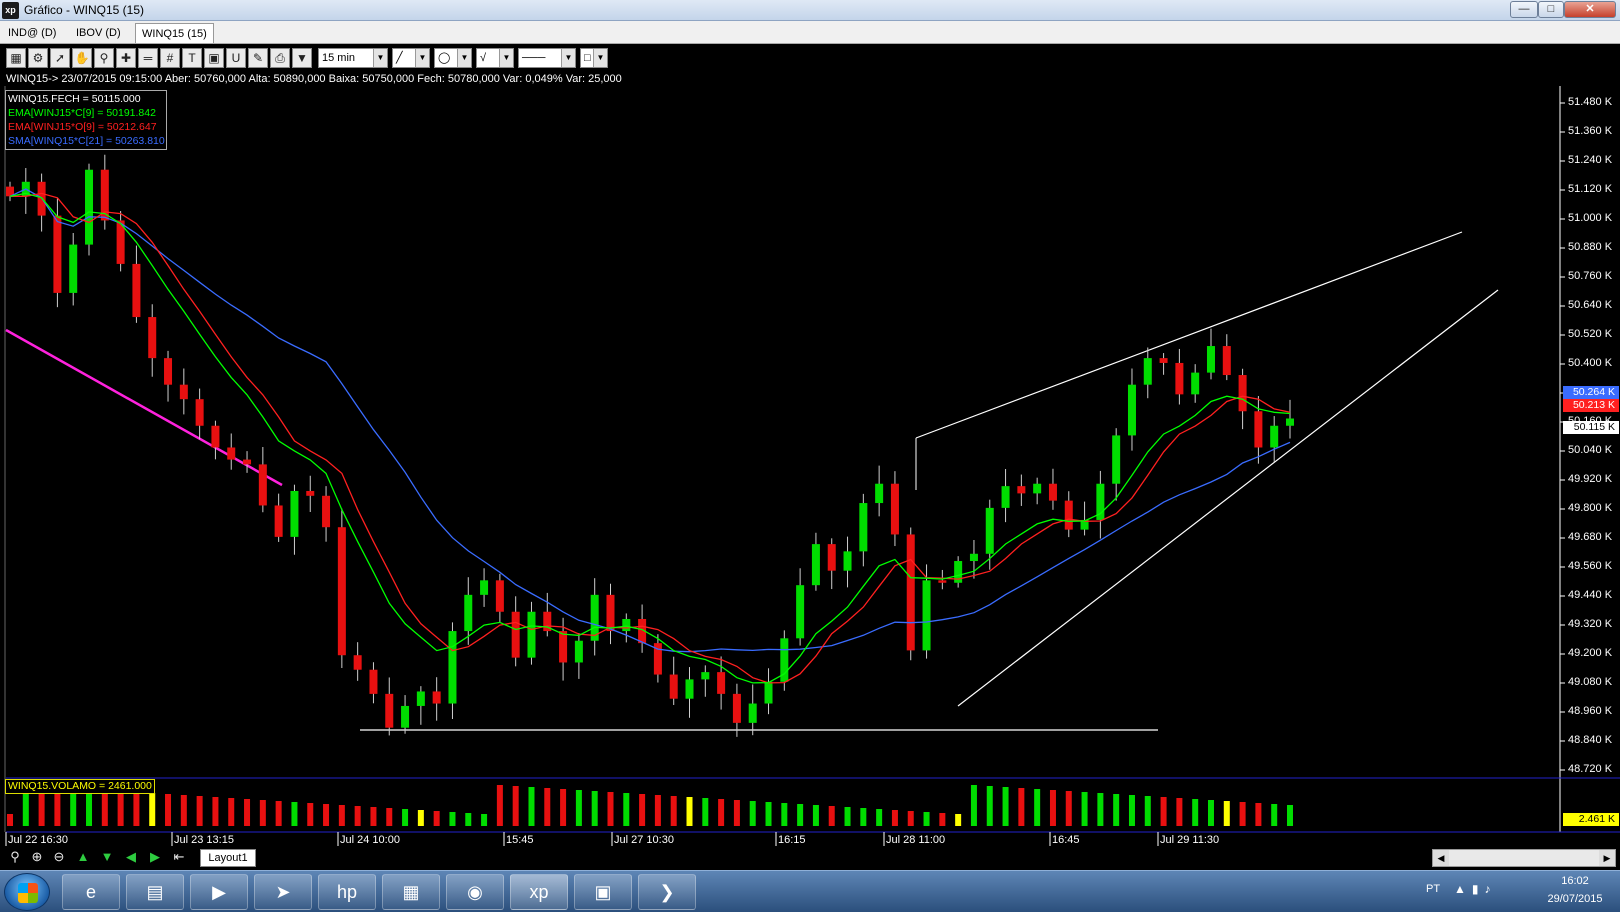 This screenshot has height=912, width=1620. Describe the element at coordinates (1590, 276) in the screenshot. I see `price-tick-label: 50.760 K` at that location.